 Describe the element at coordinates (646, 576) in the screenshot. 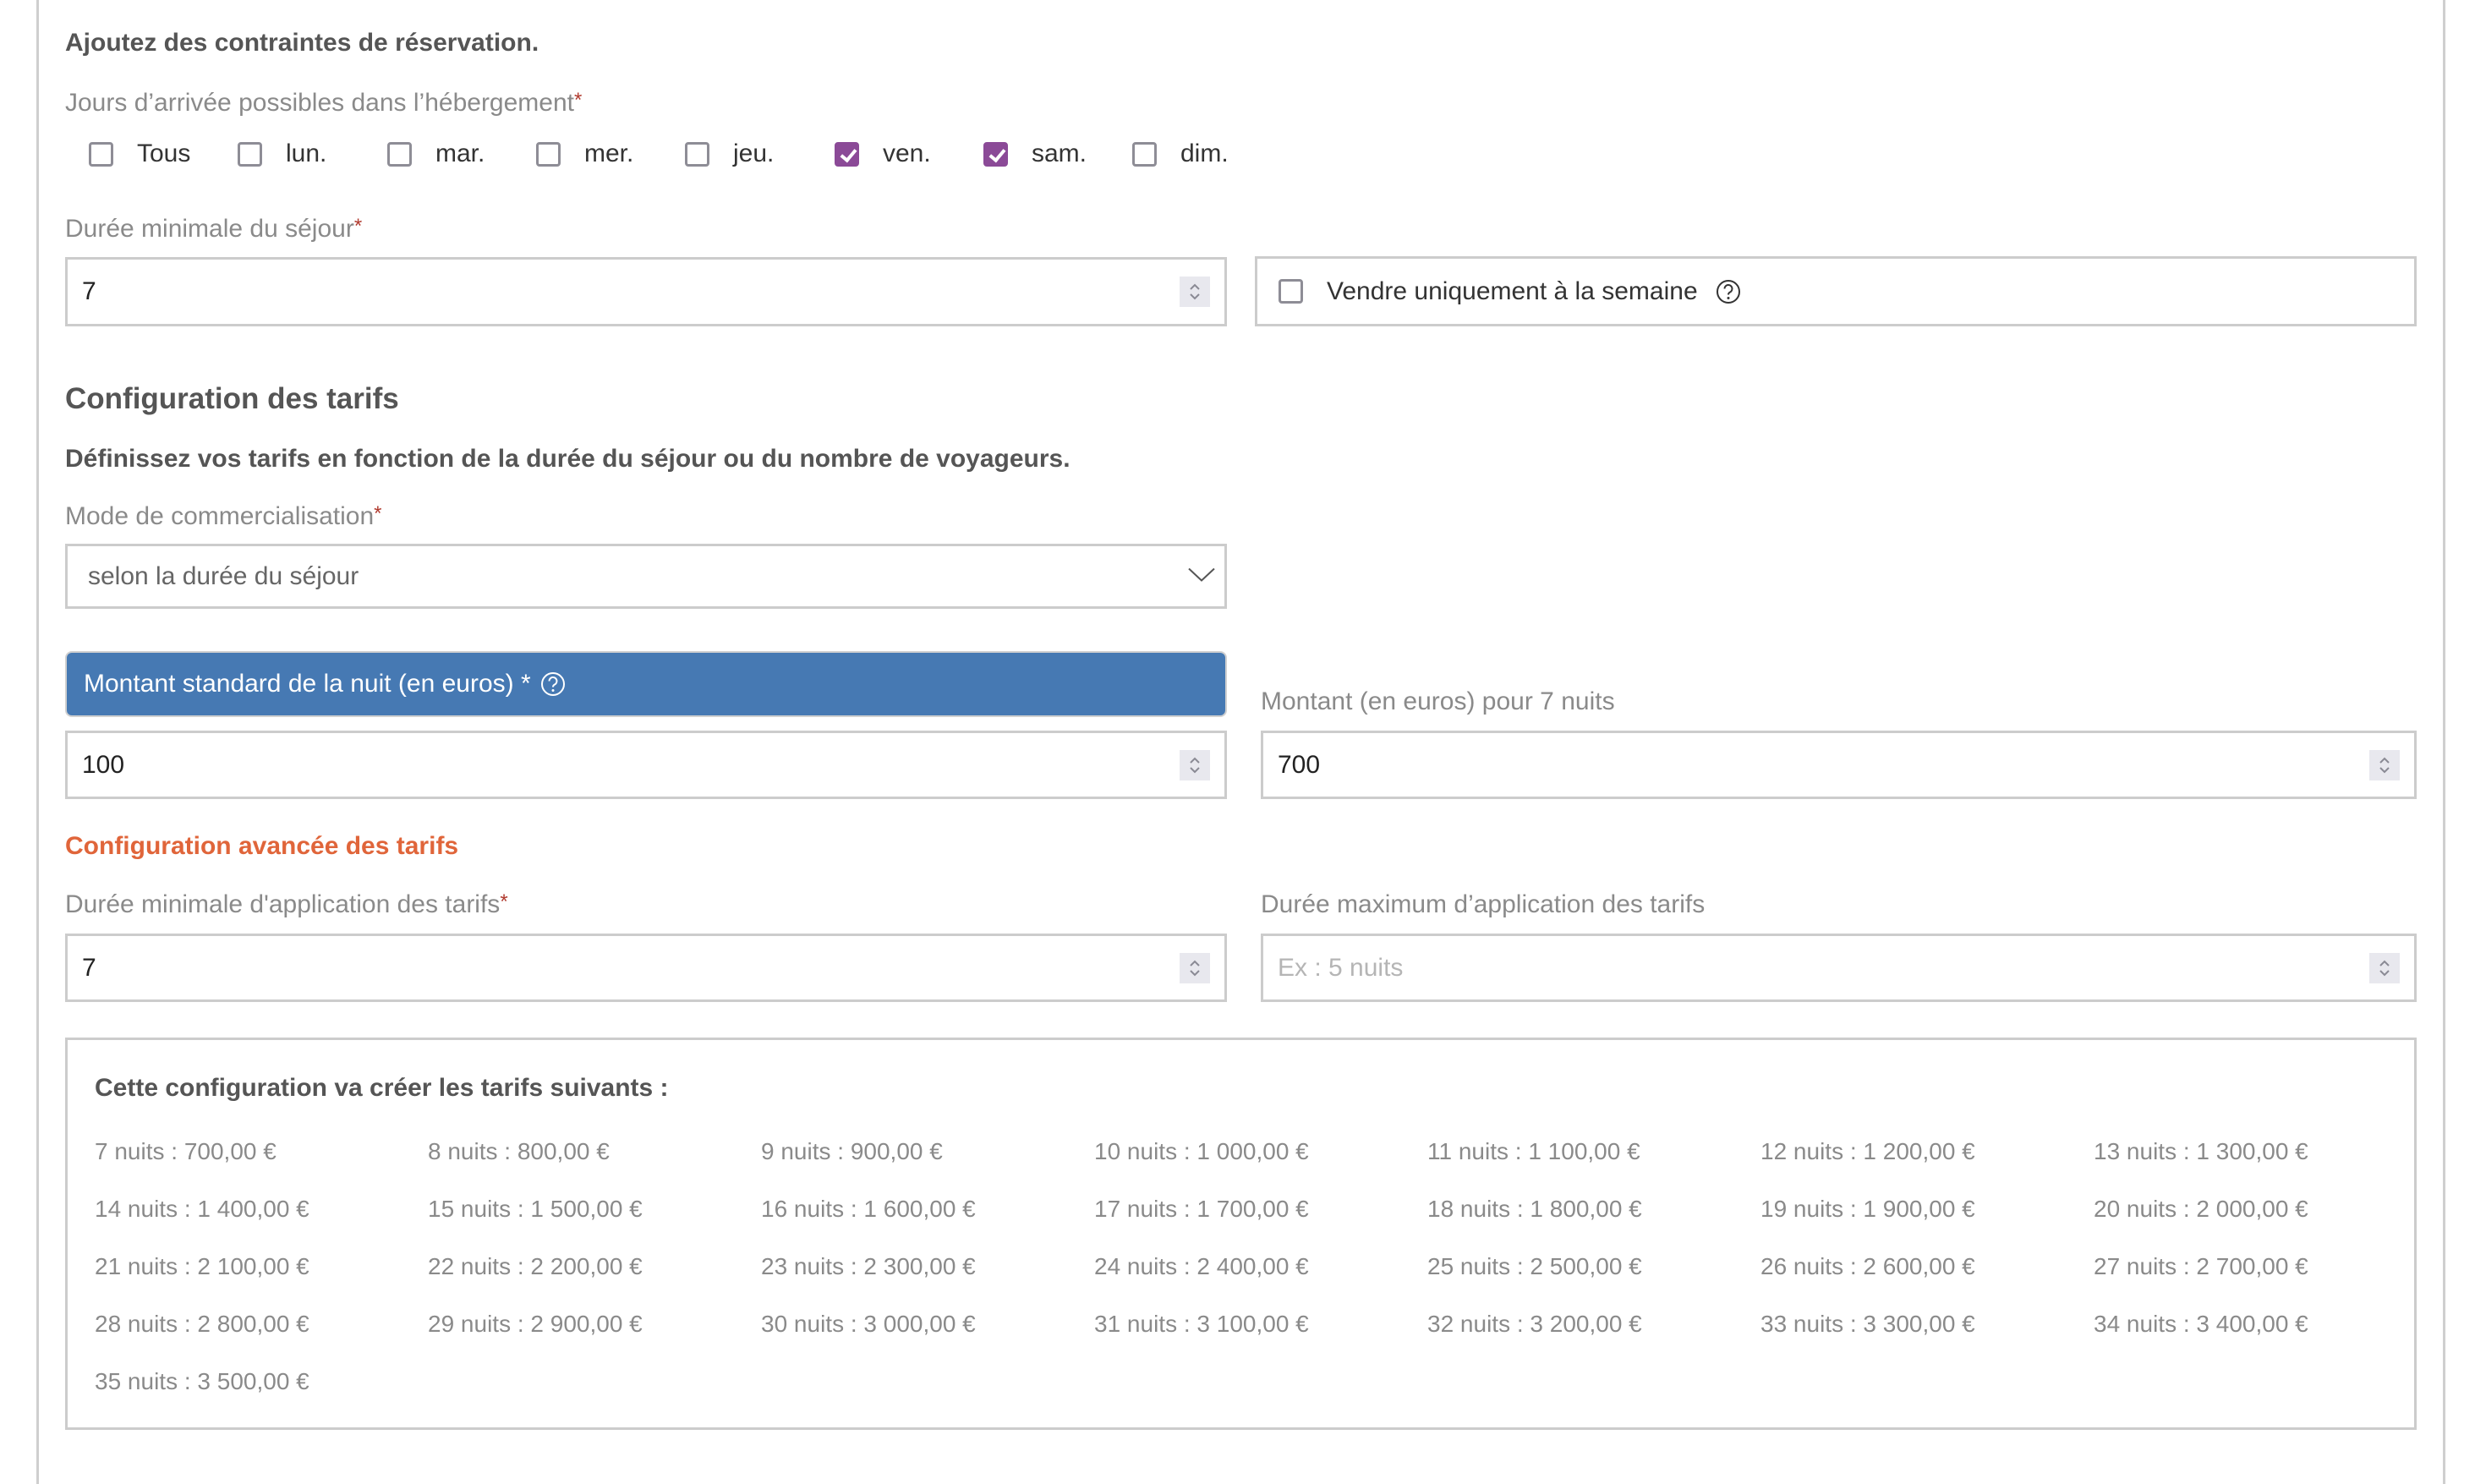

I see `mode-select: selon la durée du séjour` at that location.